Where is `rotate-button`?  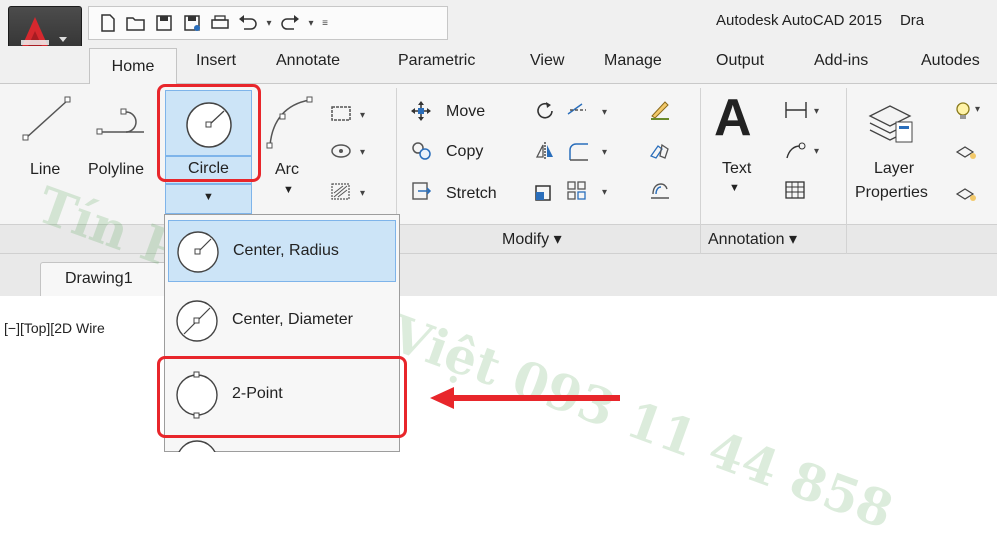
rotate-button is located at coordinates (546, 113).